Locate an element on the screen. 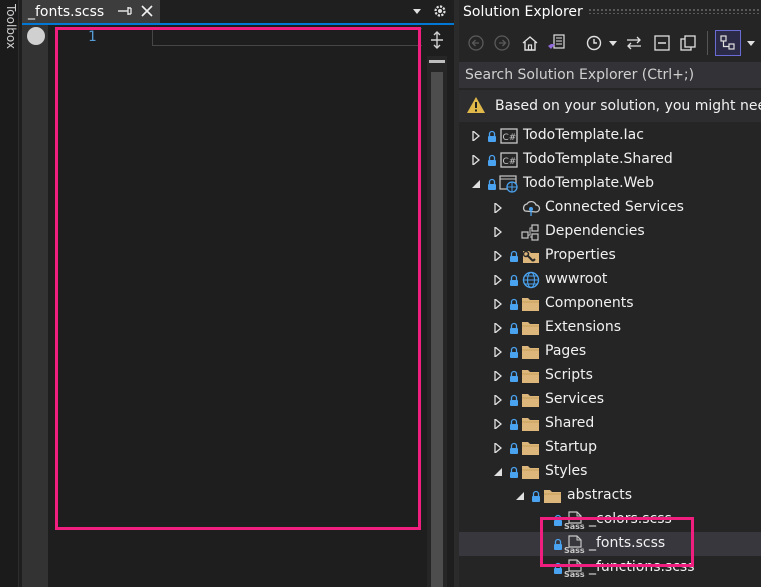 The height and width of the screenshot is (587, 761). tree-row: Properties is located at coordinates (610, 256).